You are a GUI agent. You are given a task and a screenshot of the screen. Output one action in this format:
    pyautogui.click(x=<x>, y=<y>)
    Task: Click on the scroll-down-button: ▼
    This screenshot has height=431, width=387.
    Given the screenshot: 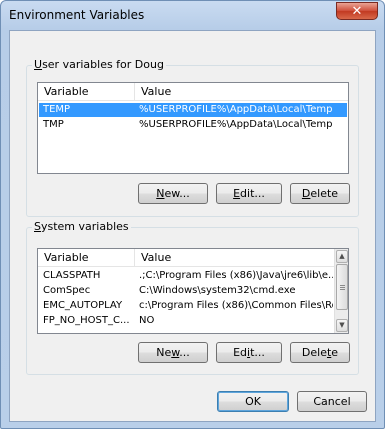 What is the action you would take?
    pyautogui.click(x=342, y=325)
    